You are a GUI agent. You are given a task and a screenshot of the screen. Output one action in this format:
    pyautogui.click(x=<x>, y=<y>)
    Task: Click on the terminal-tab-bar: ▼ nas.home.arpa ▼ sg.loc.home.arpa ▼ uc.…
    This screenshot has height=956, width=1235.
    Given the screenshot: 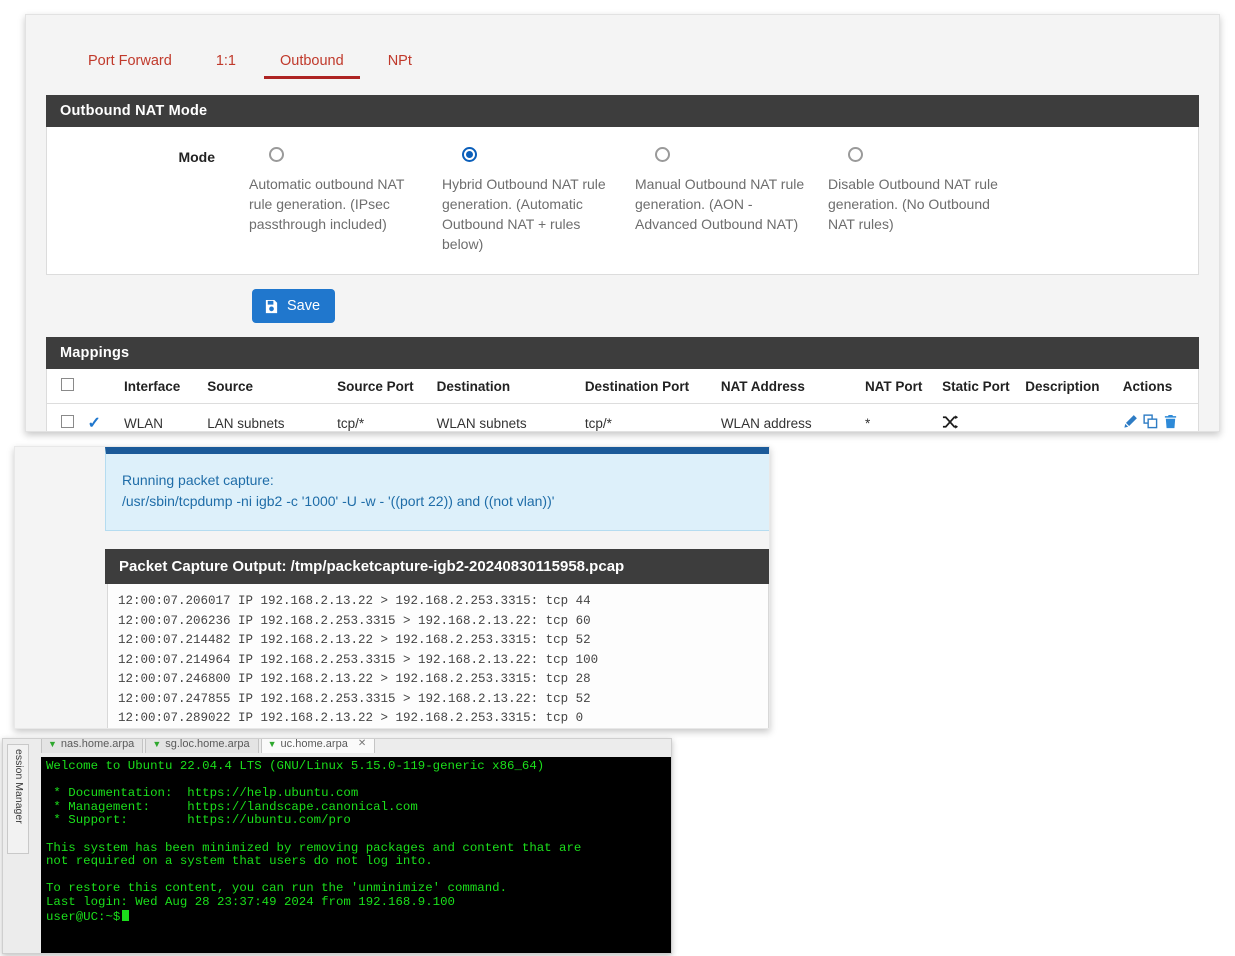 What is the action you would take?
    pyautogui.click(x=208, y=745)
    